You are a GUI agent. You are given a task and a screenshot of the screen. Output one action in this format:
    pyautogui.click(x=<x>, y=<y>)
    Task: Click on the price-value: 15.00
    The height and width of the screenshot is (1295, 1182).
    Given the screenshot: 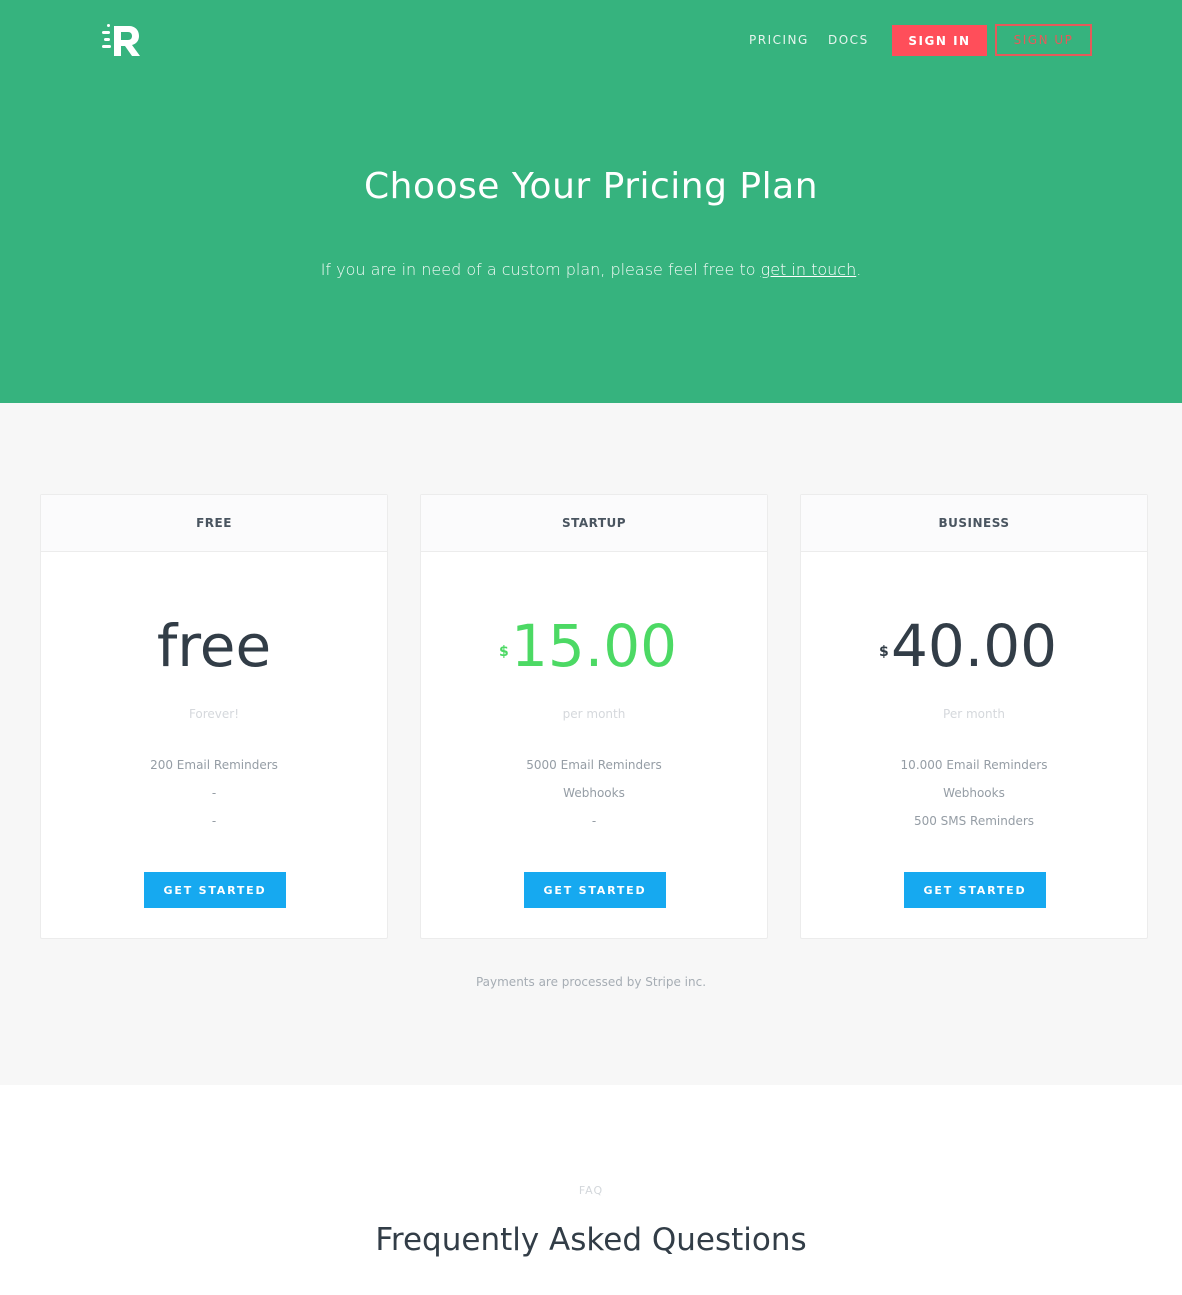 What is the action you would take?
    pyautogui.click(x=594, y=646)
    